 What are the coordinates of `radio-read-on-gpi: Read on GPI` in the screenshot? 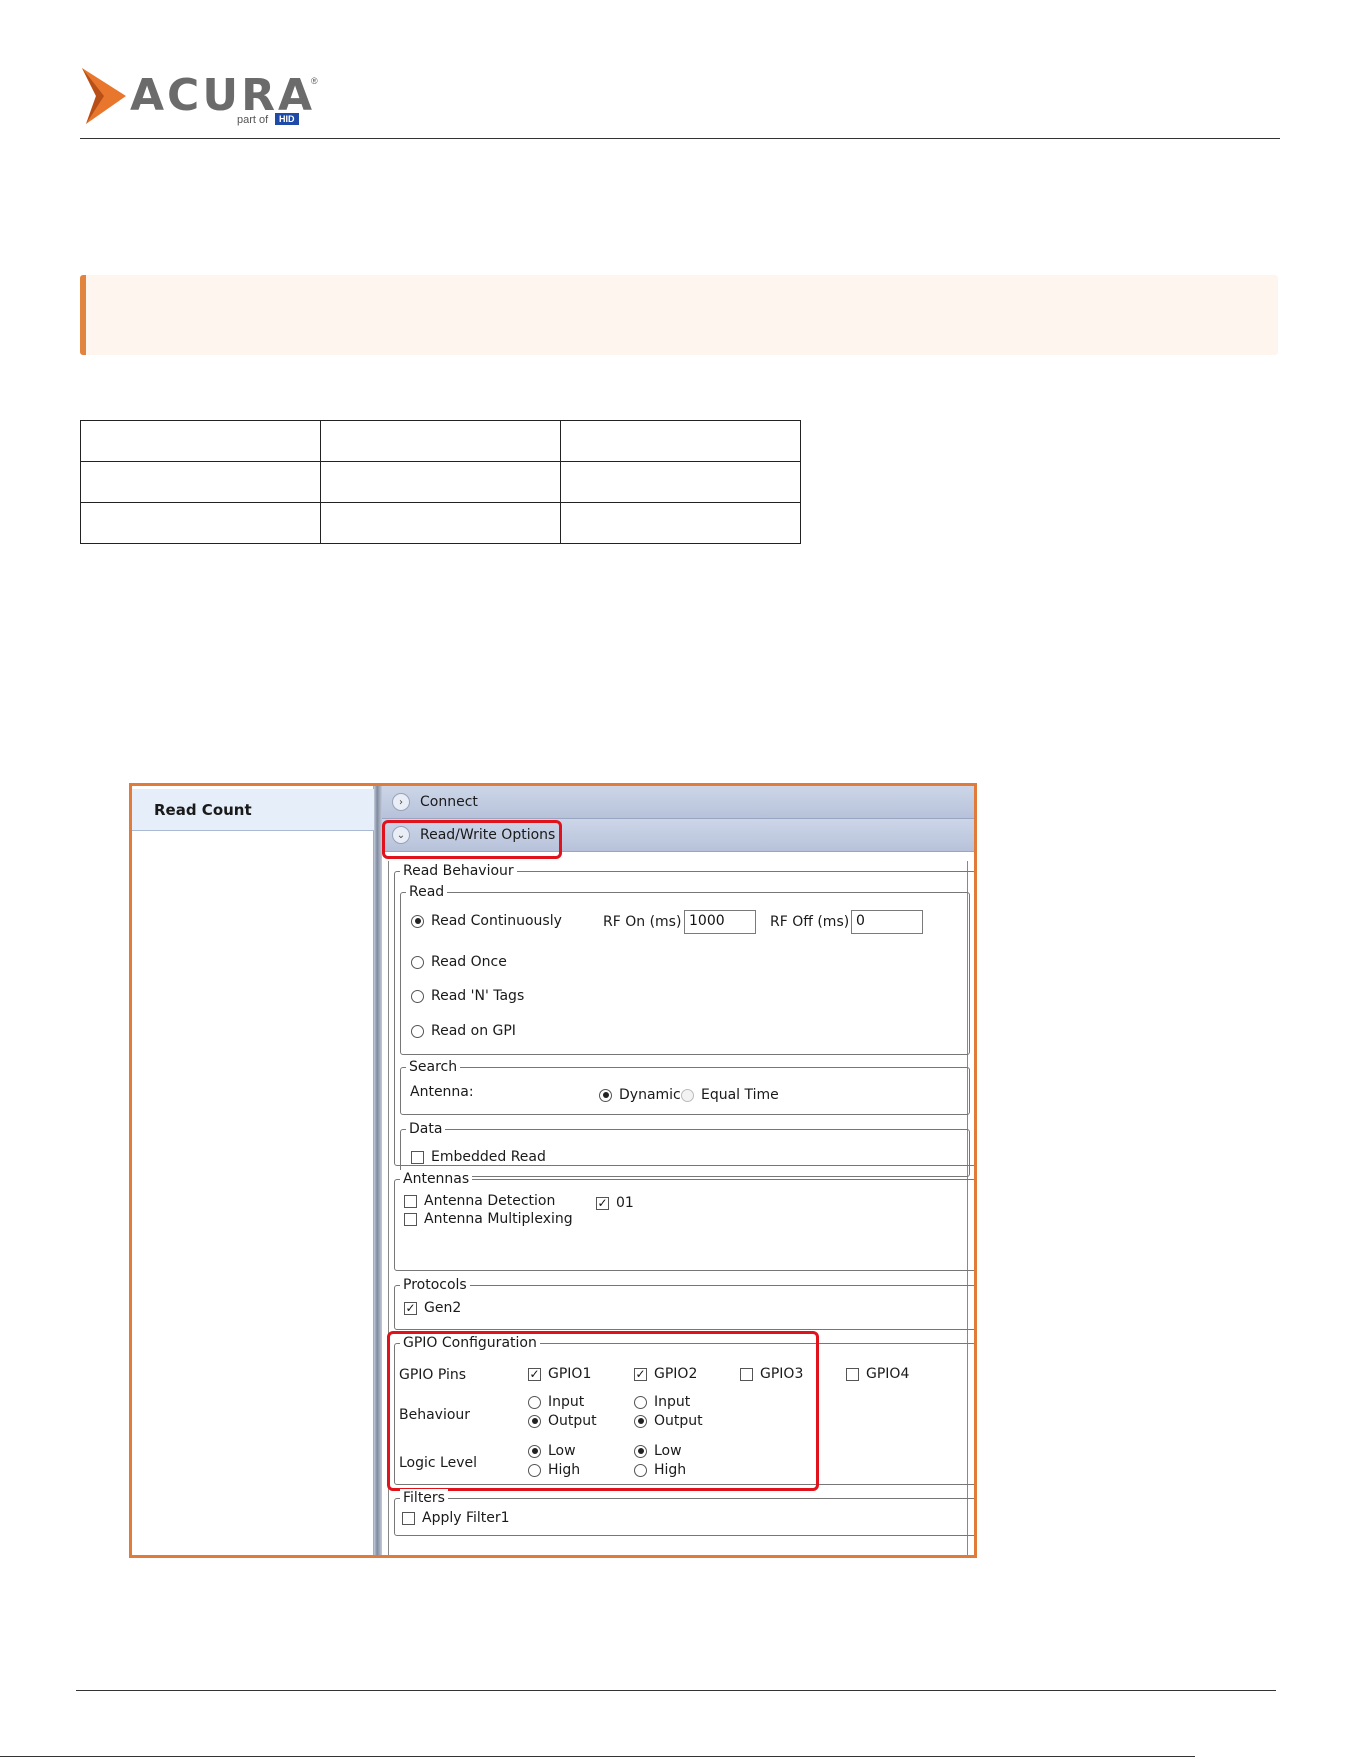 It's located at (463, 1031).